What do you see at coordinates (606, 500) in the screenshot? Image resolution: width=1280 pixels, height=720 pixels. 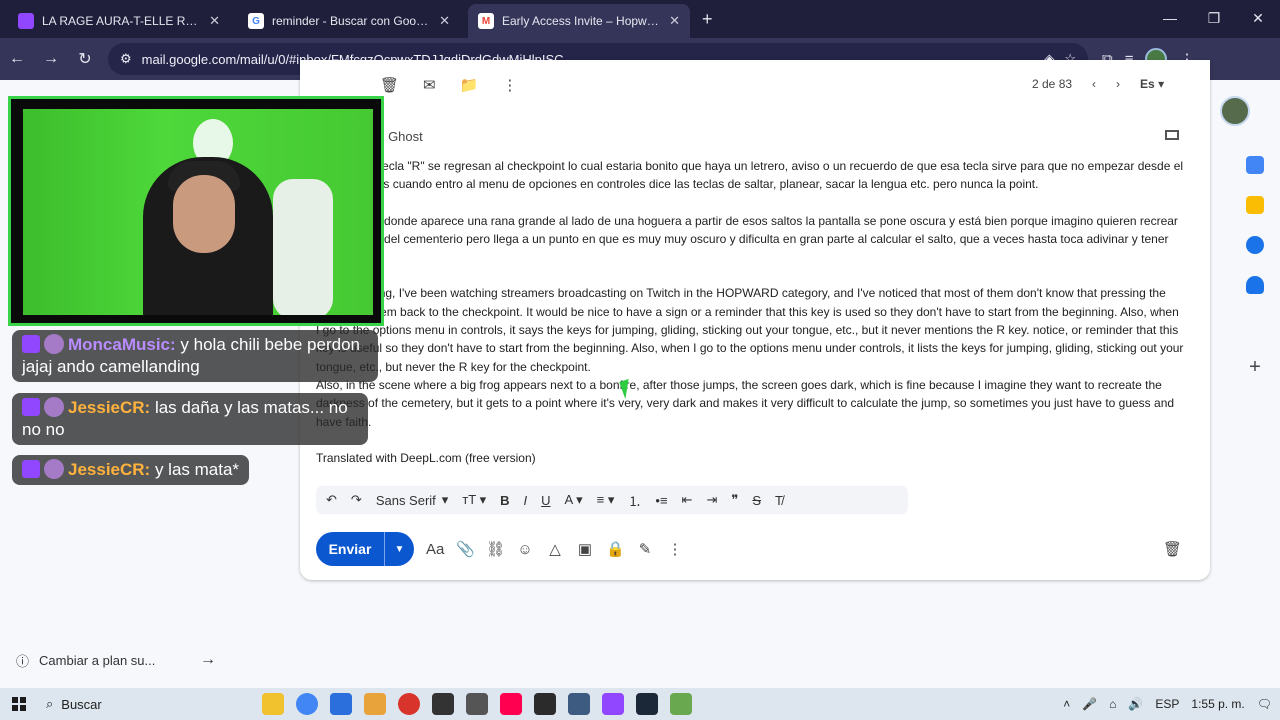 I see `align-icon: ≡ ▾` at bounding box center [606, 500].